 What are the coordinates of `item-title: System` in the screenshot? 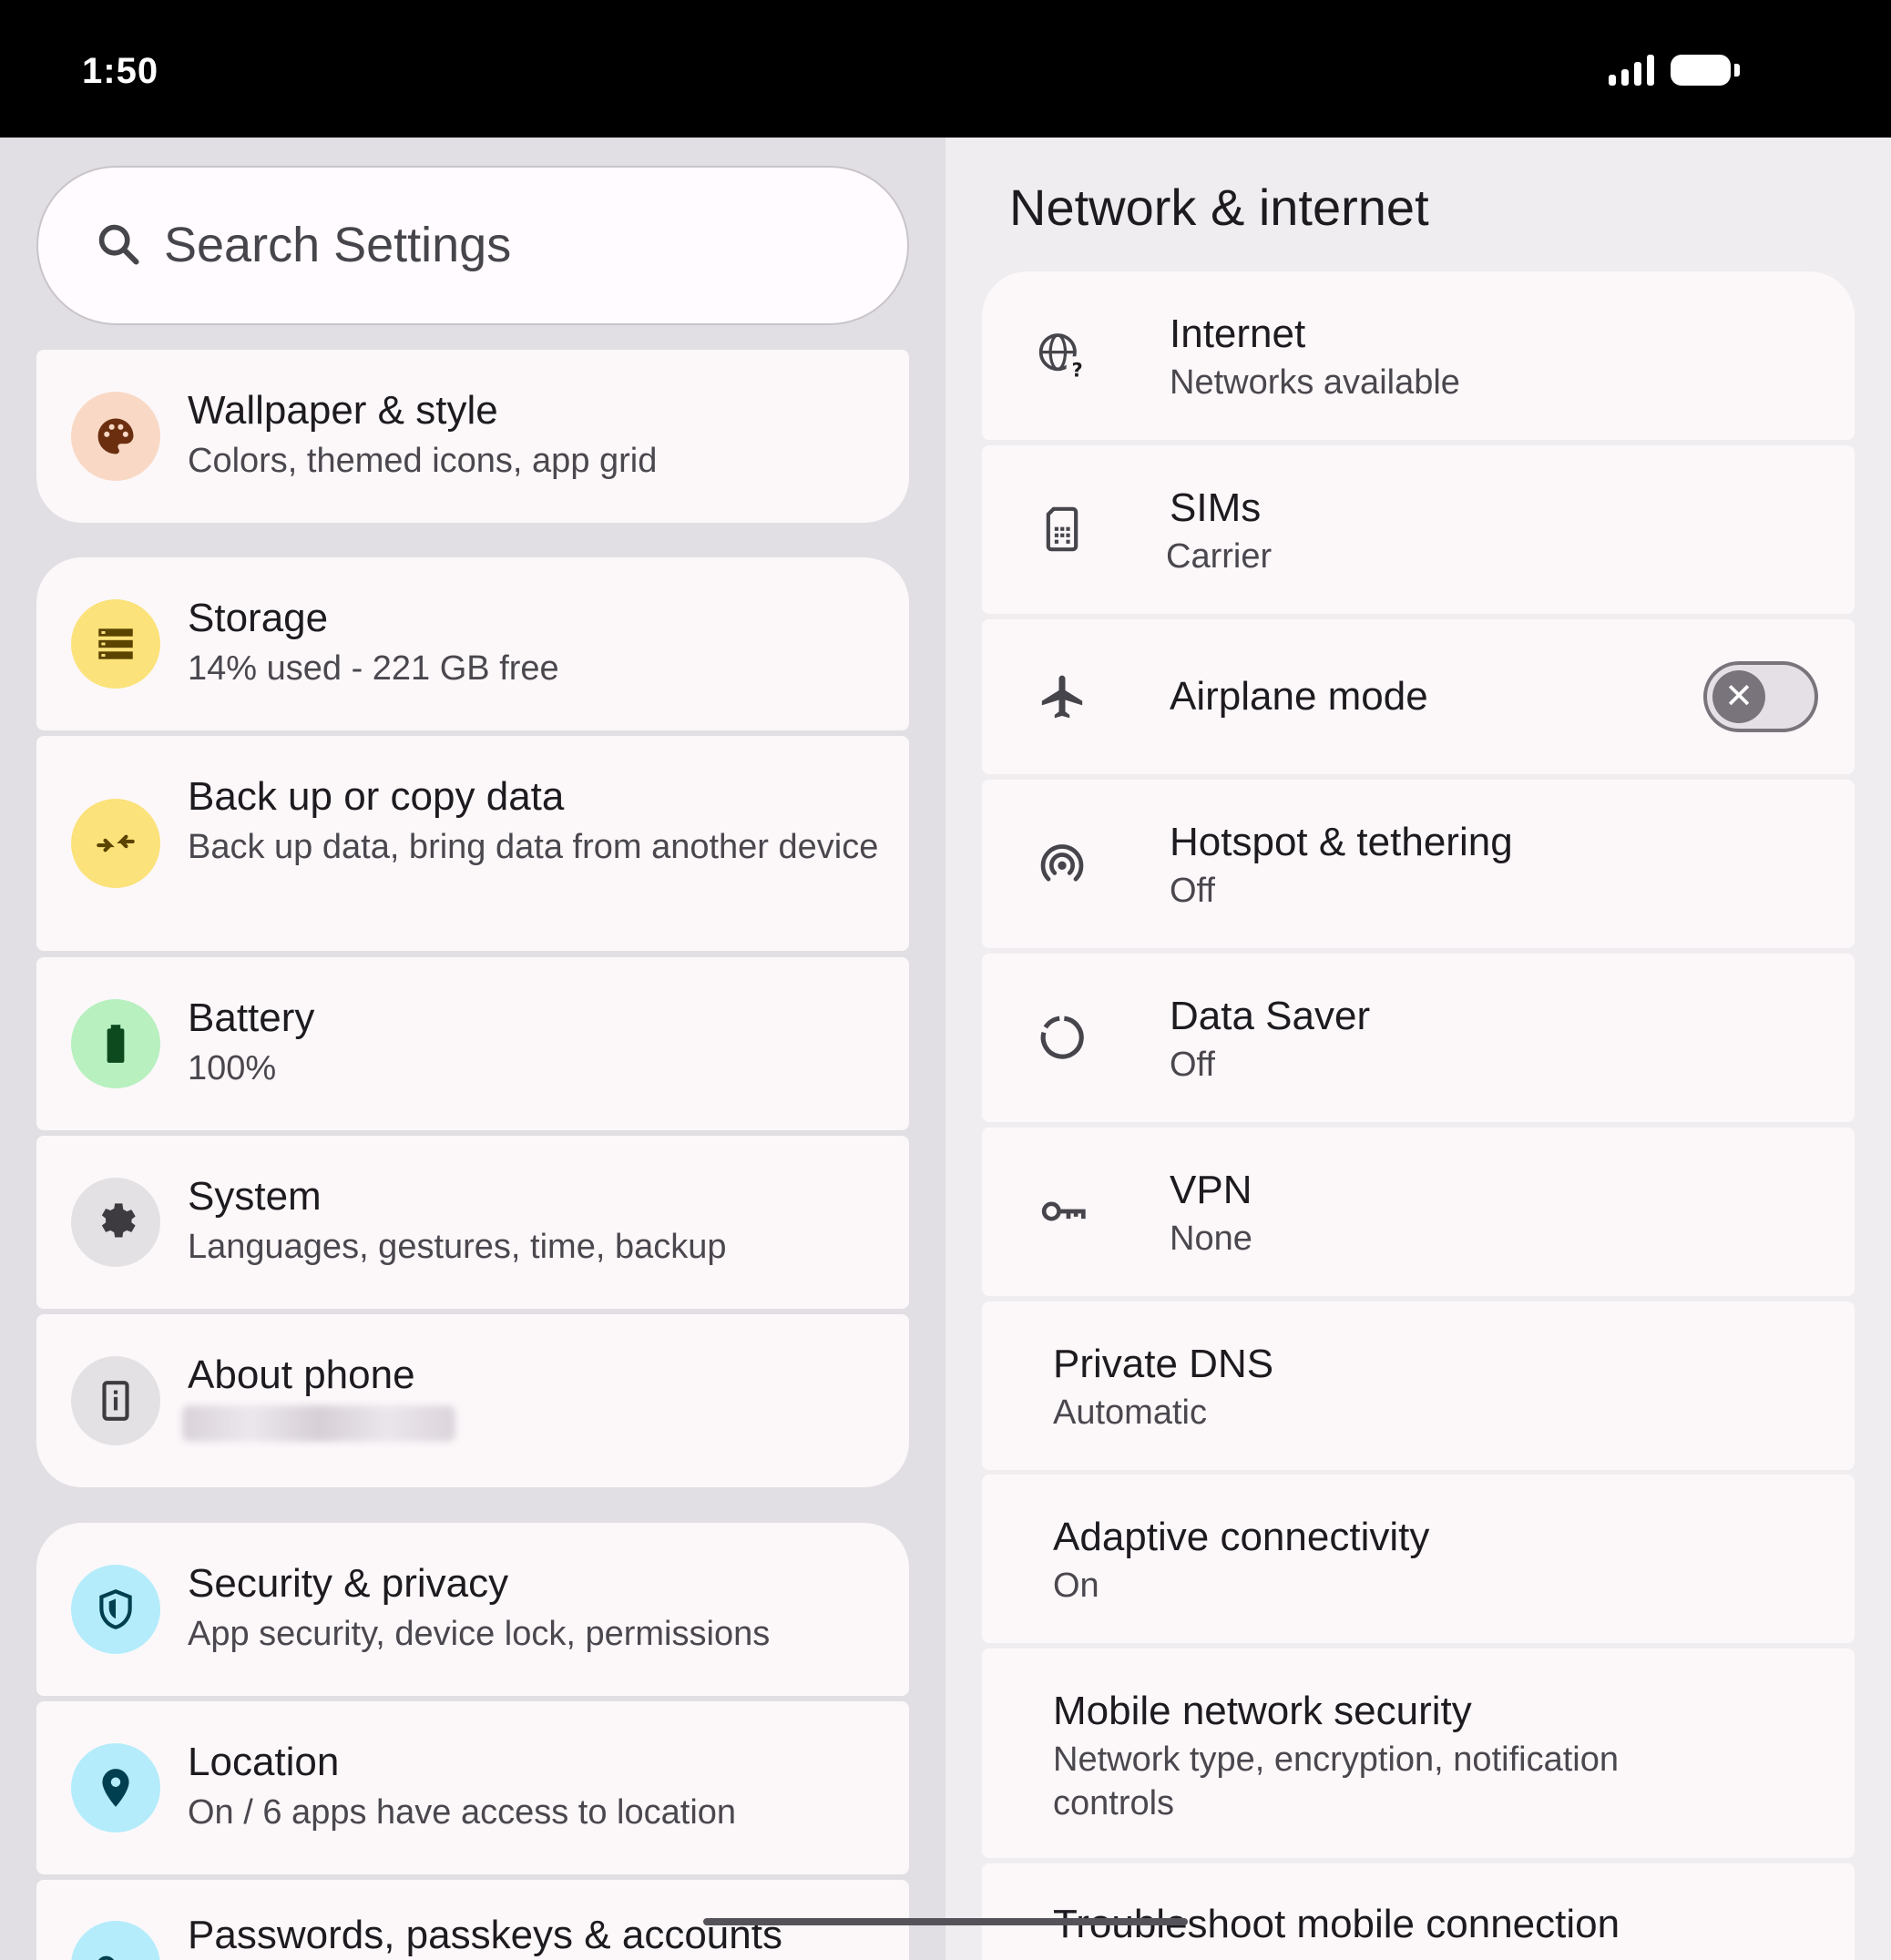 It's located at (255, 1197).